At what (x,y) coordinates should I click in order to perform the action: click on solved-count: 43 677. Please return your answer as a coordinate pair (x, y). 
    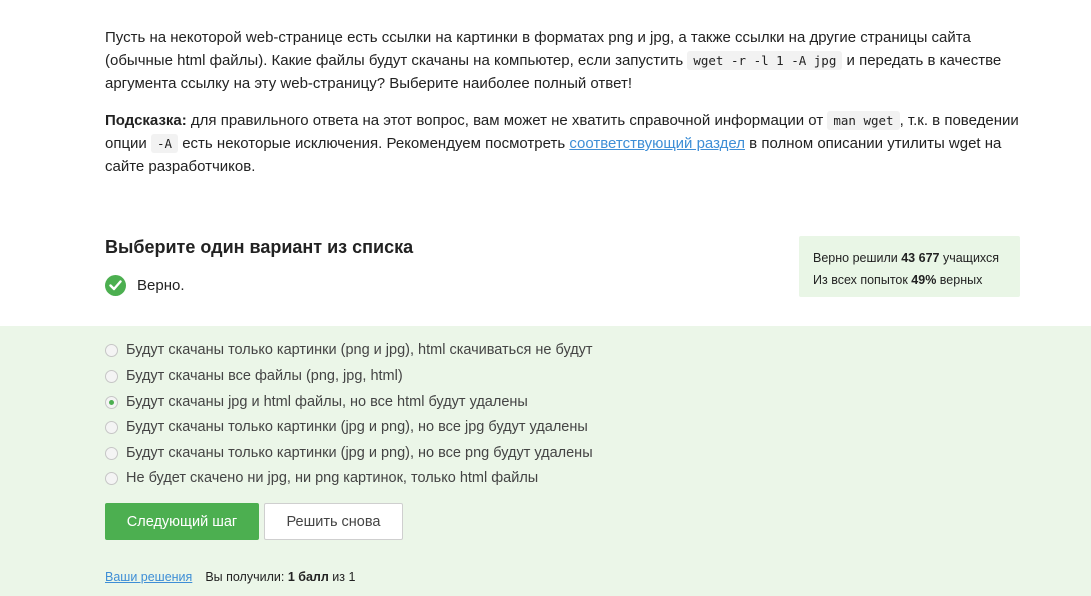
    Looking at the image, I should click on (920, 258).